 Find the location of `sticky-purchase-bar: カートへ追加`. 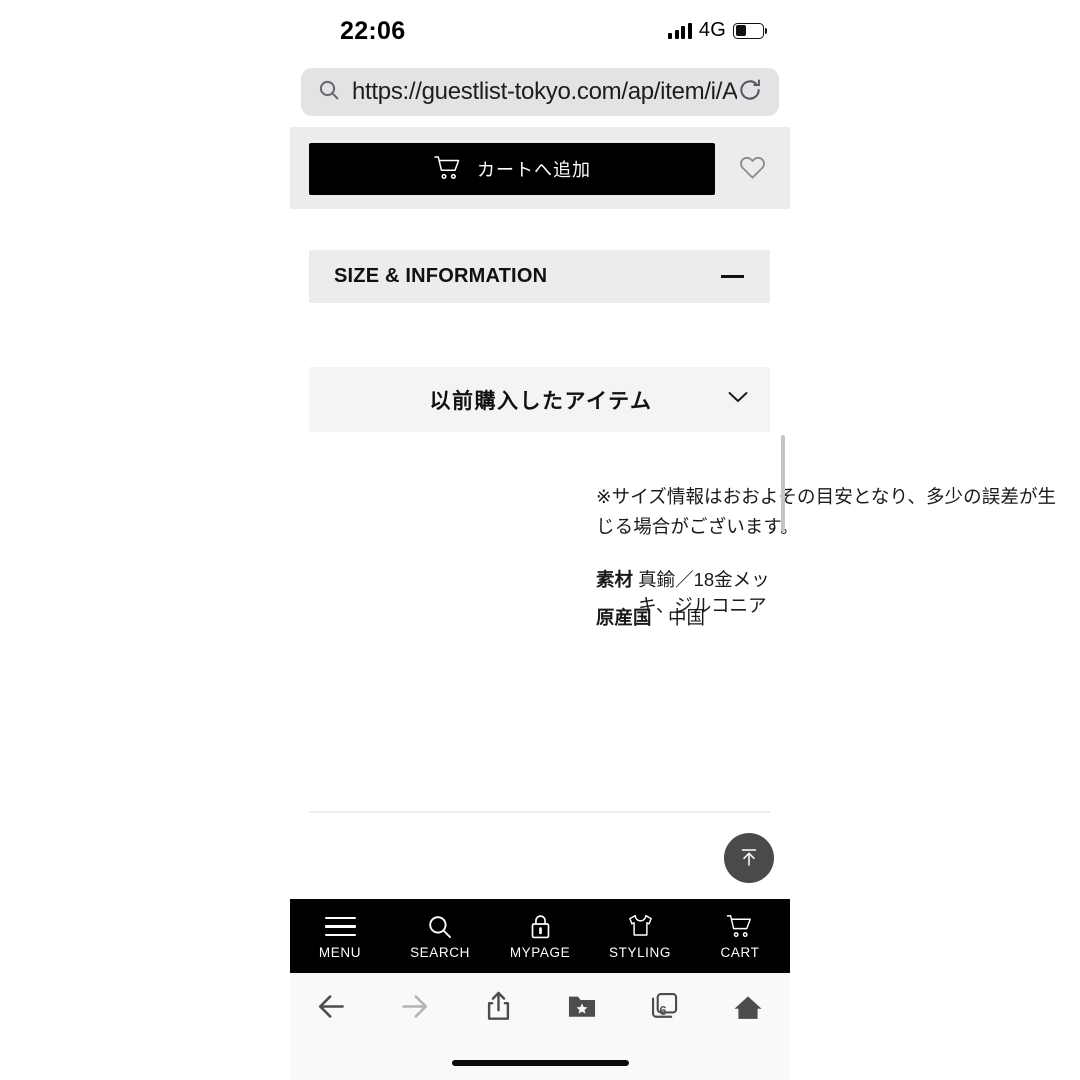

sticky-purchase-bar: カートへ追加 is located at coordinates (540, 168).